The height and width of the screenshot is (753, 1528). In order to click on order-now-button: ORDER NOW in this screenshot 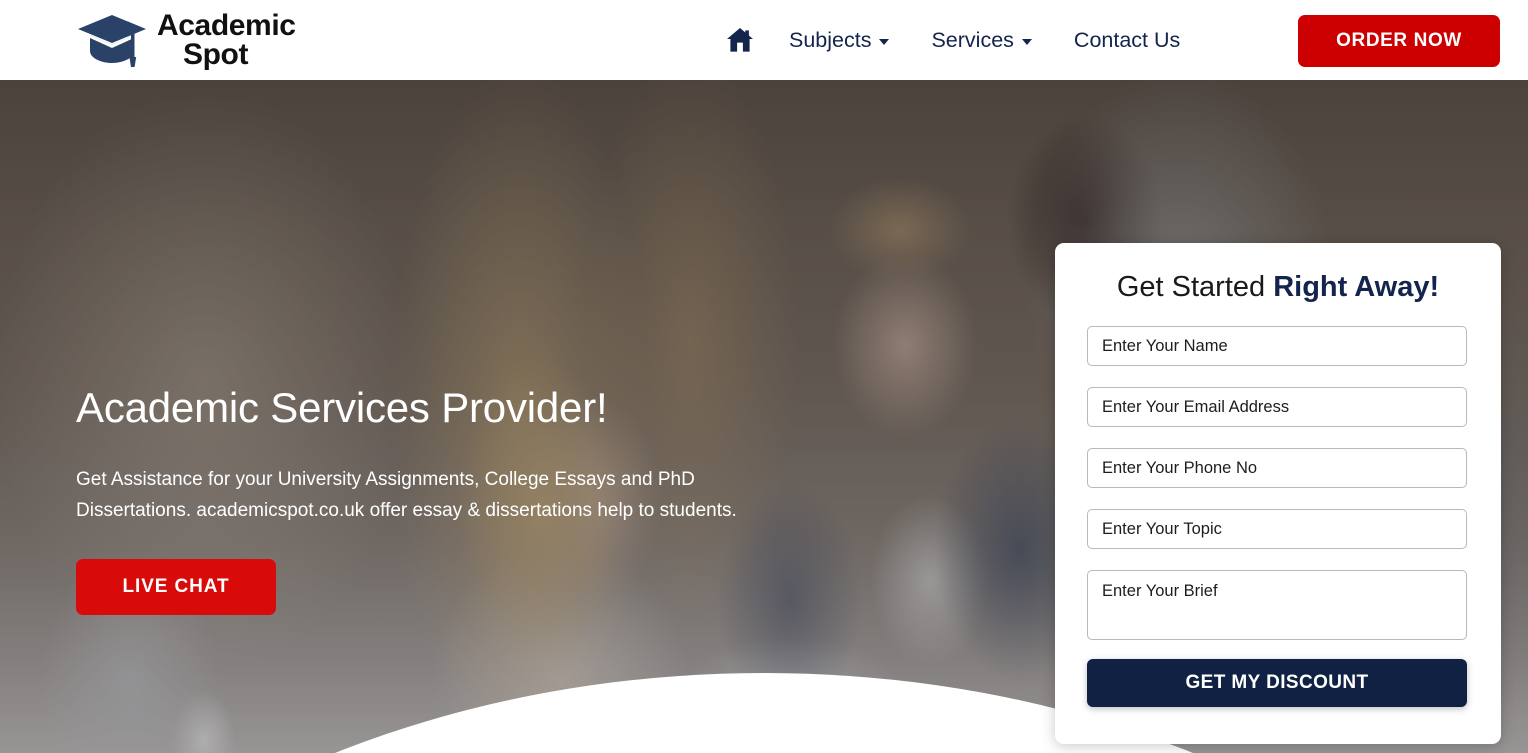, I will do `click(1399, 41)`.